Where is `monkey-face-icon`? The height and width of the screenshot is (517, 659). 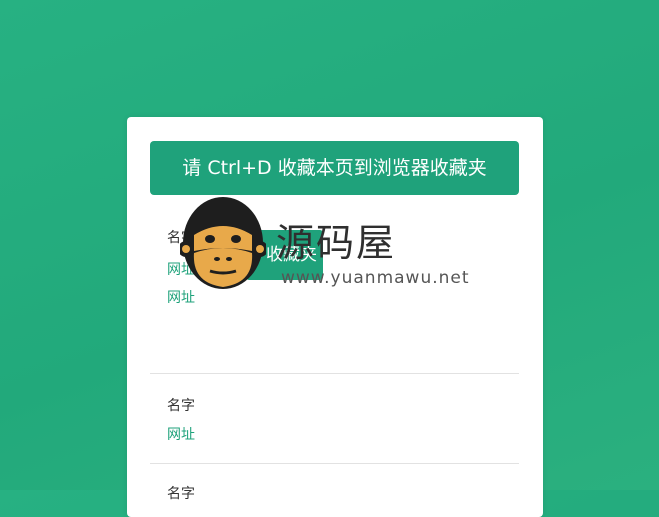 monkey-face-icon is located at coordinates (223, 243).